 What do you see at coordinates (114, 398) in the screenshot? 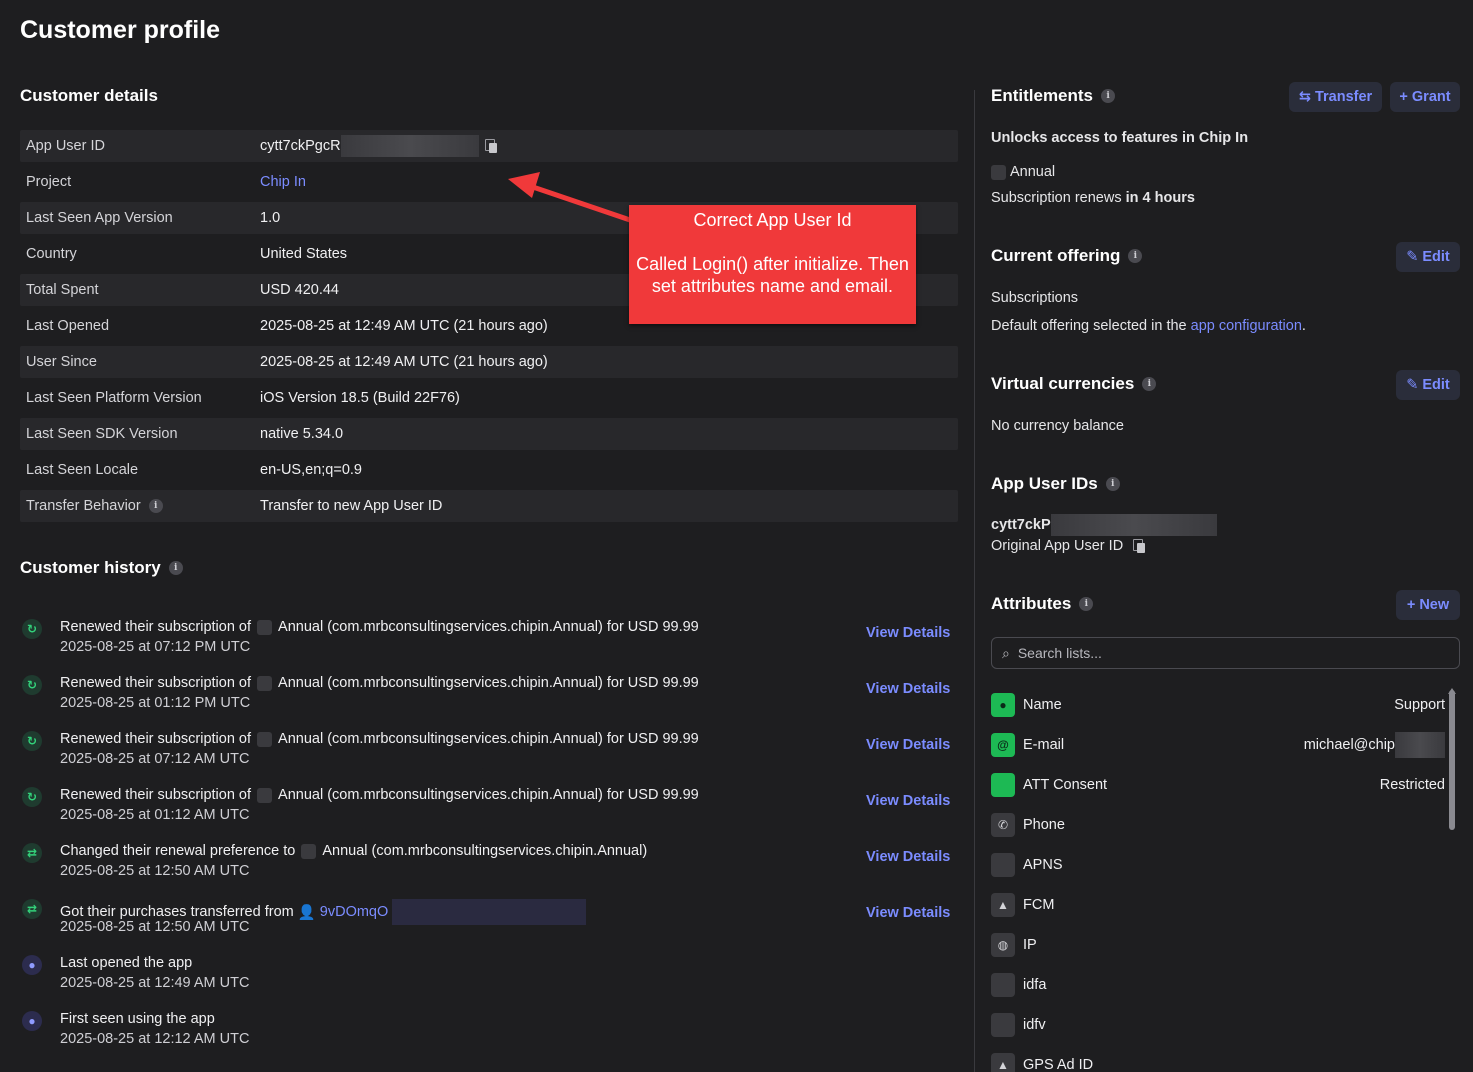
I see `detail-label: Last Seen Platform Version` at bounding box center [114, 398].